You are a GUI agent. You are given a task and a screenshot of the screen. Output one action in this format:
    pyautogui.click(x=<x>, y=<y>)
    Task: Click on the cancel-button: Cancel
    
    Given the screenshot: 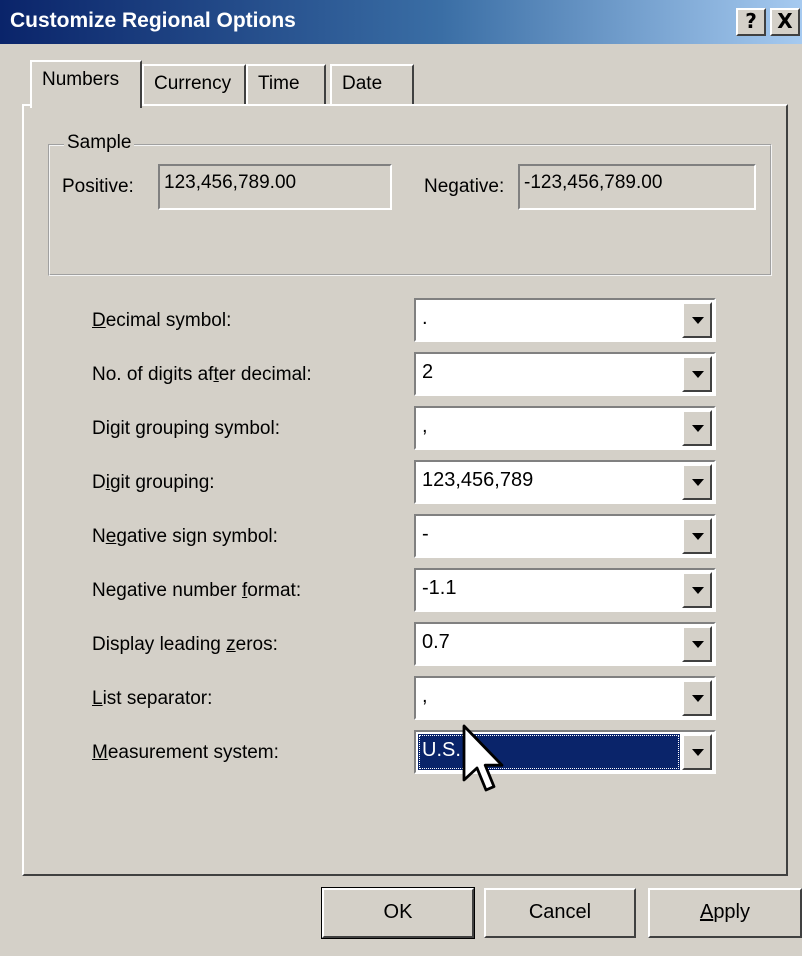 What is the action you would take?
    pyautogui.click(x=560, y=913)
    